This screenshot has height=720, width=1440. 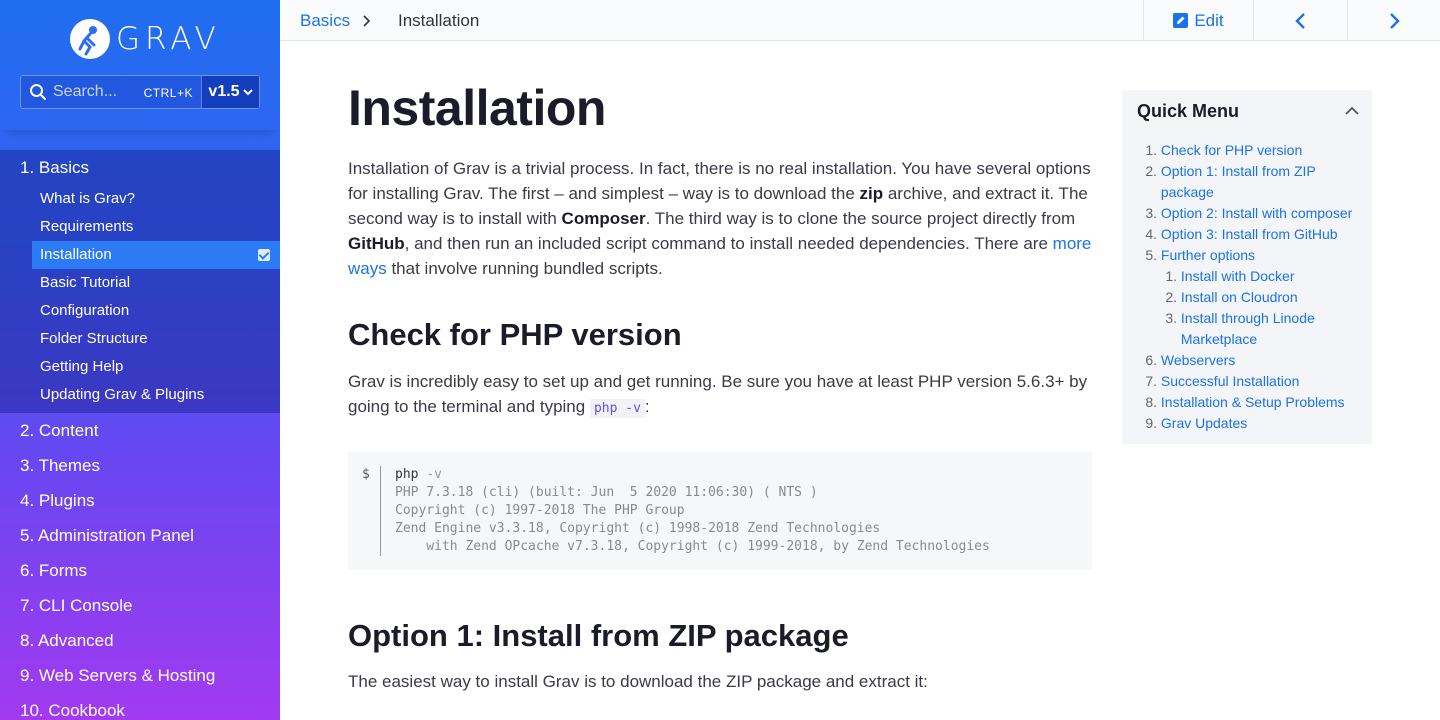 What do you see at coordinates (168, 39) in the screenshot?
I see `logo-text: GRAV` at bounding box center [168, 39].